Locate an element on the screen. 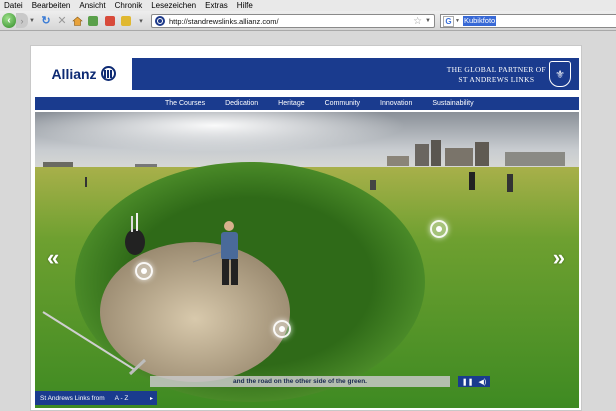  back-button: ‹ is located at coordinates (9, 20).